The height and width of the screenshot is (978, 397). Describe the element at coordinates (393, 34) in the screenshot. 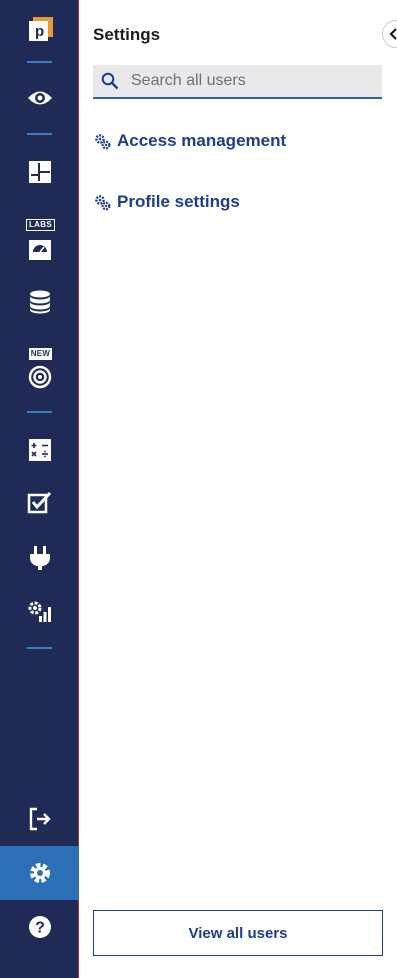

I see `chevron-left-icon` at that location.